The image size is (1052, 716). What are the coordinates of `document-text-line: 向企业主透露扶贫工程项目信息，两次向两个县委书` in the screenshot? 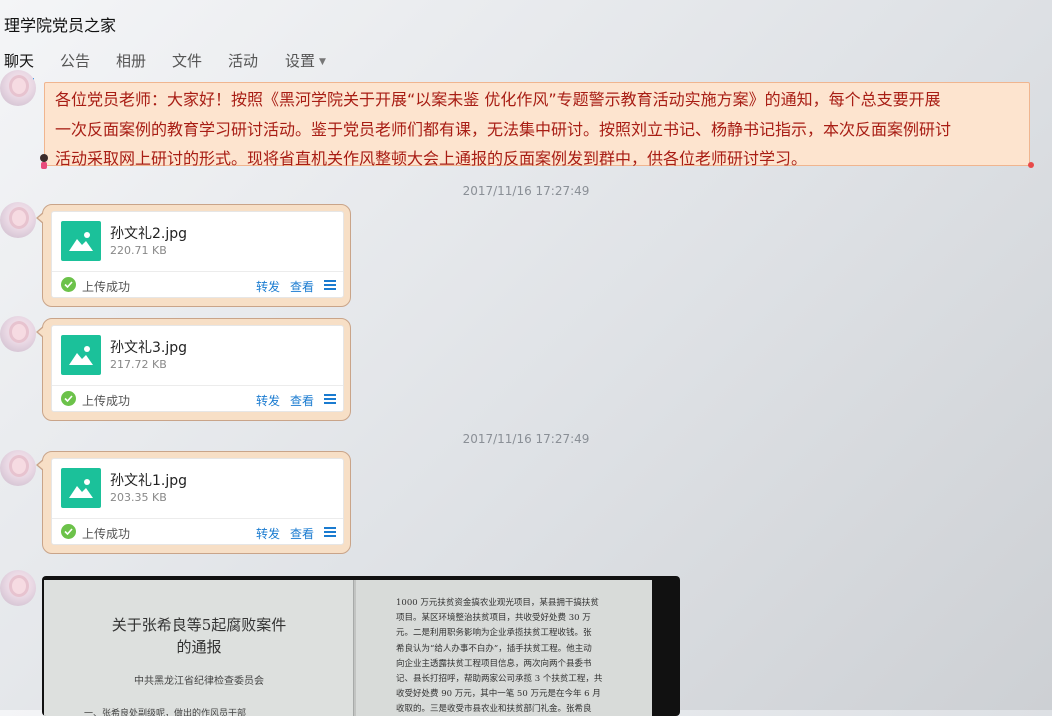 It's located at (494, 663).